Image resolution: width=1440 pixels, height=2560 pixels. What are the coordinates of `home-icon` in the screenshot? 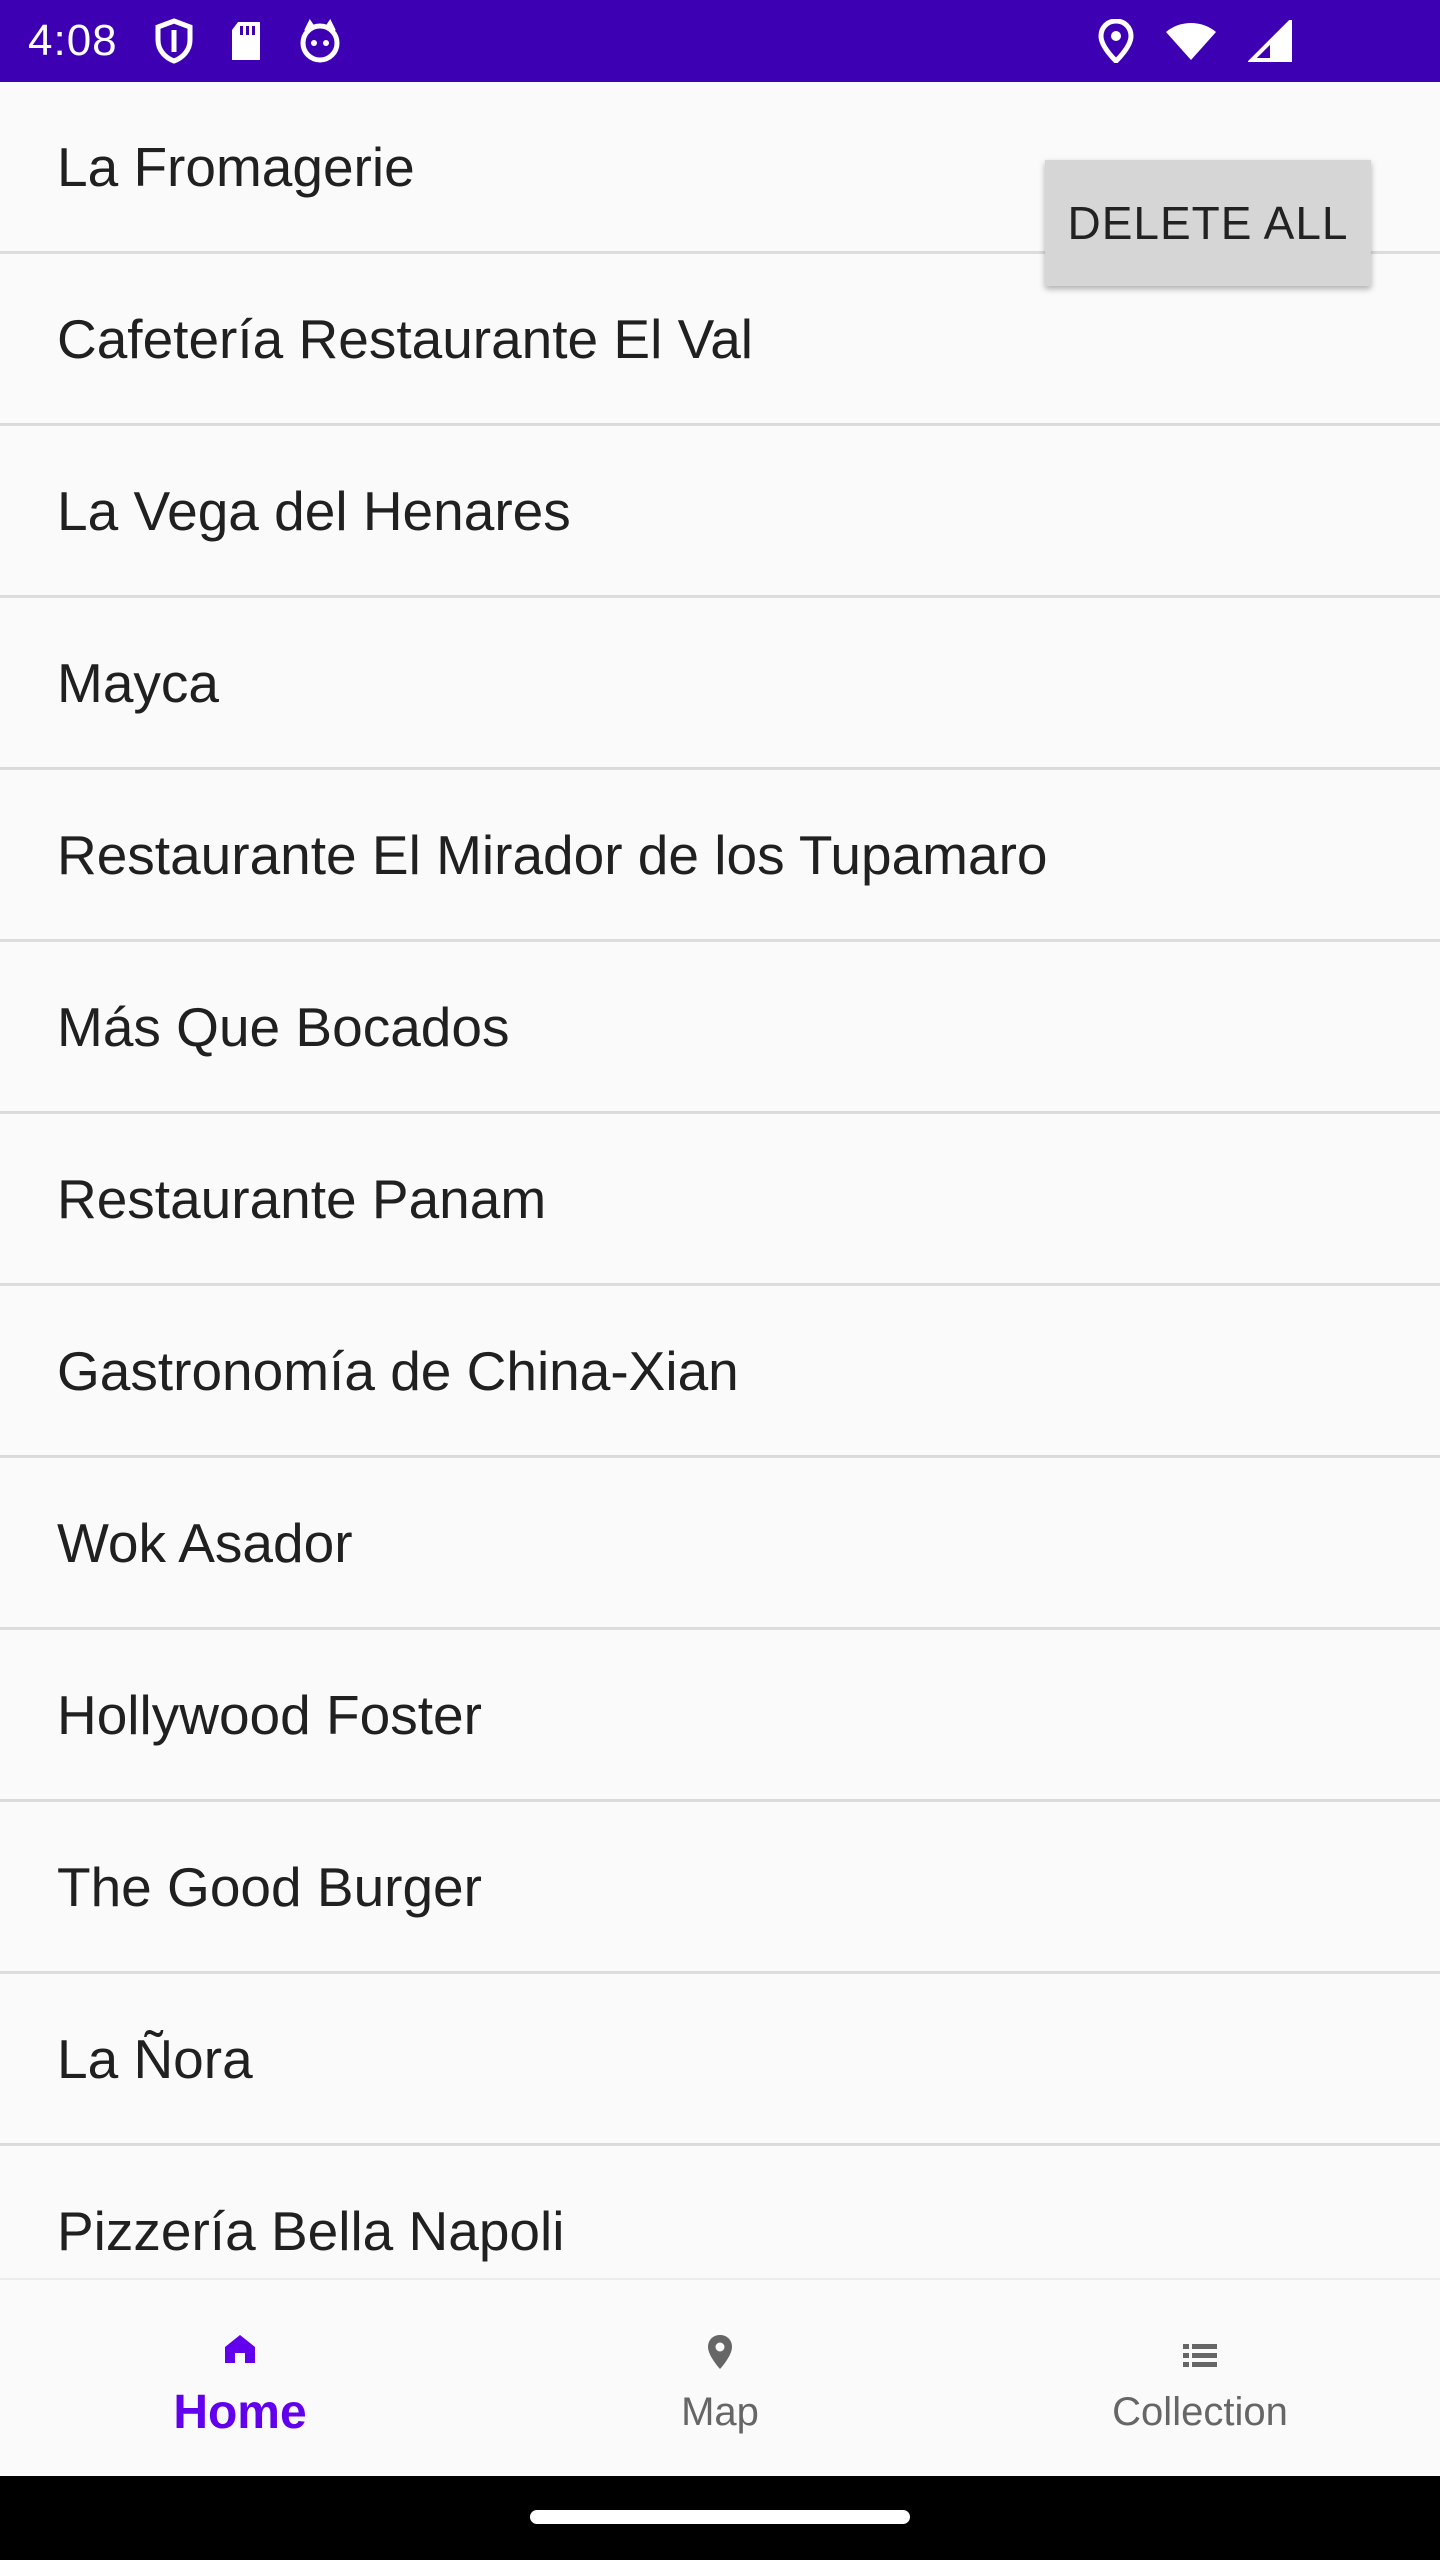 It's located at (240, 2341).